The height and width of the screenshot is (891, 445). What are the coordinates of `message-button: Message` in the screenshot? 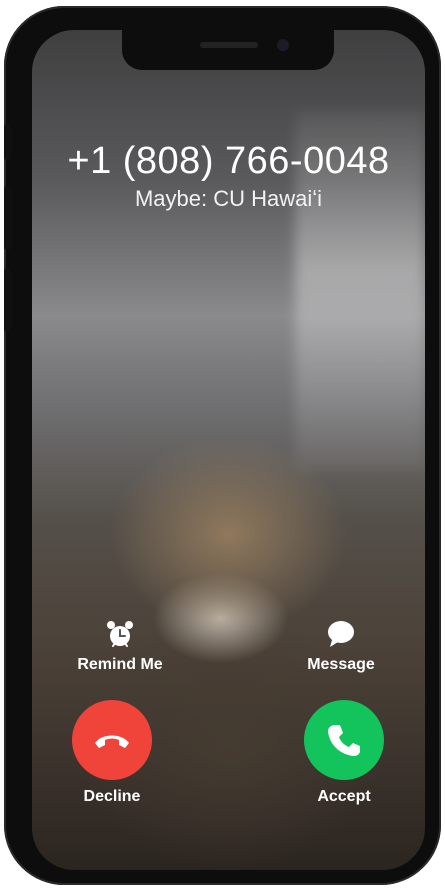 It's located at (341, 646).